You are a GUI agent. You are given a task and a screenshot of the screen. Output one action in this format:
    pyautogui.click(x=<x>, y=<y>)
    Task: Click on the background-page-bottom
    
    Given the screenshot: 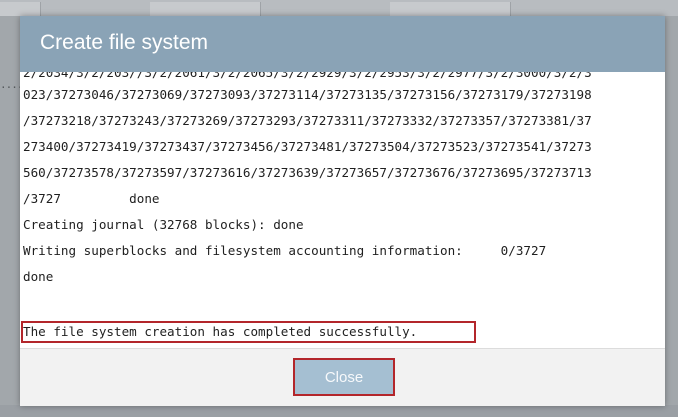 What is the action you would take?
    pyautogui.click(x=339, y=411)
    